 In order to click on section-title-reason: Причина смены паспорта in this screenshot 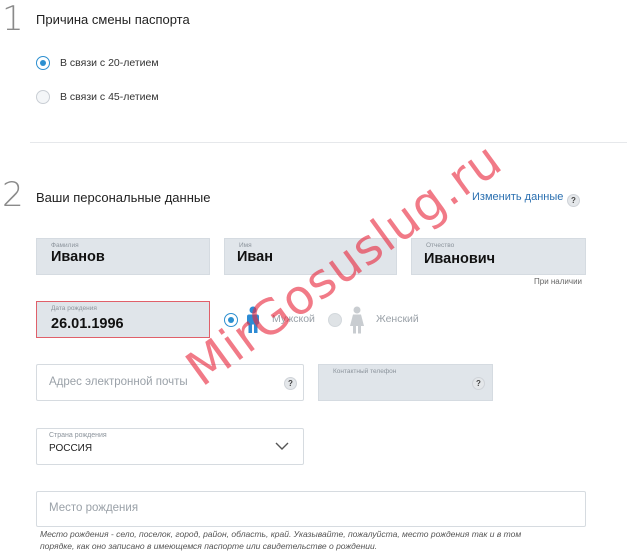, I will do `click(113, 19)`.